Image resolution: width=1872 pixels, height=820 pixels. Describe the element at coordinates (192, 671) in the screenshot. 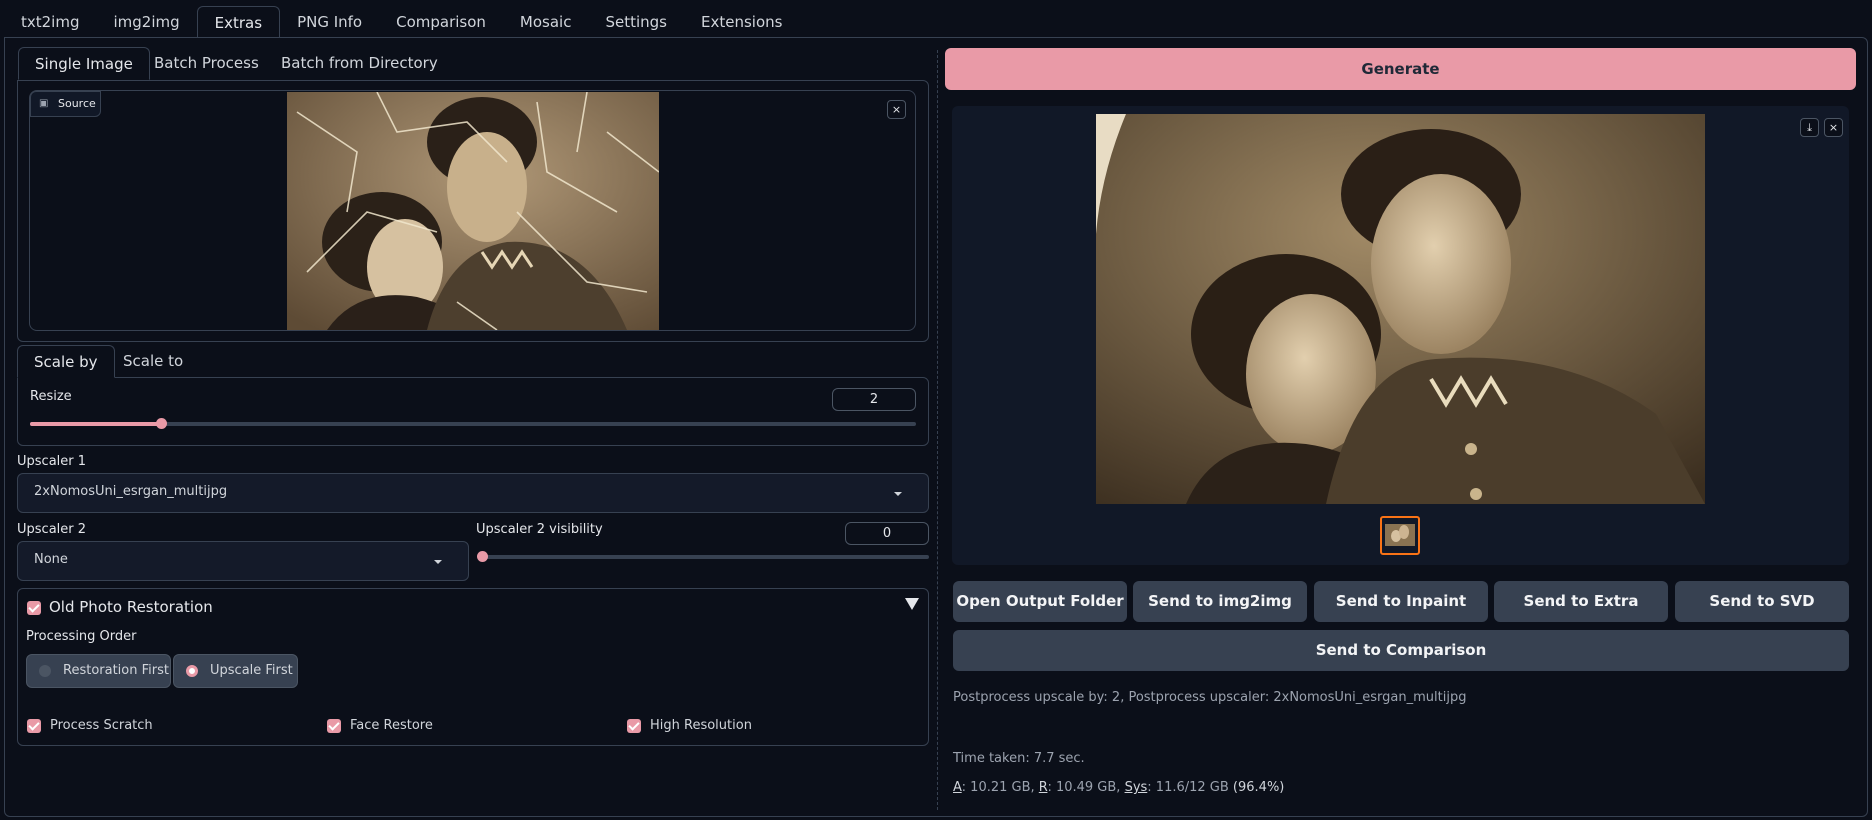

I see `radio-indicator-selected` at that location.